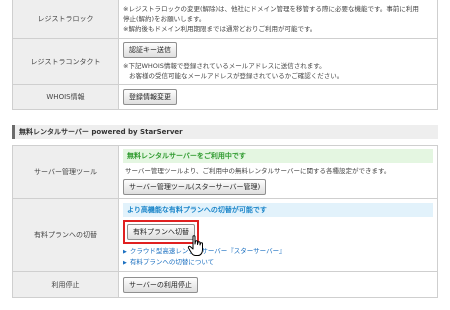  Describe the element at coordinates (160, 284) in the screenshot. I see `stop-server-button: サーバーの利用停止` at that location.